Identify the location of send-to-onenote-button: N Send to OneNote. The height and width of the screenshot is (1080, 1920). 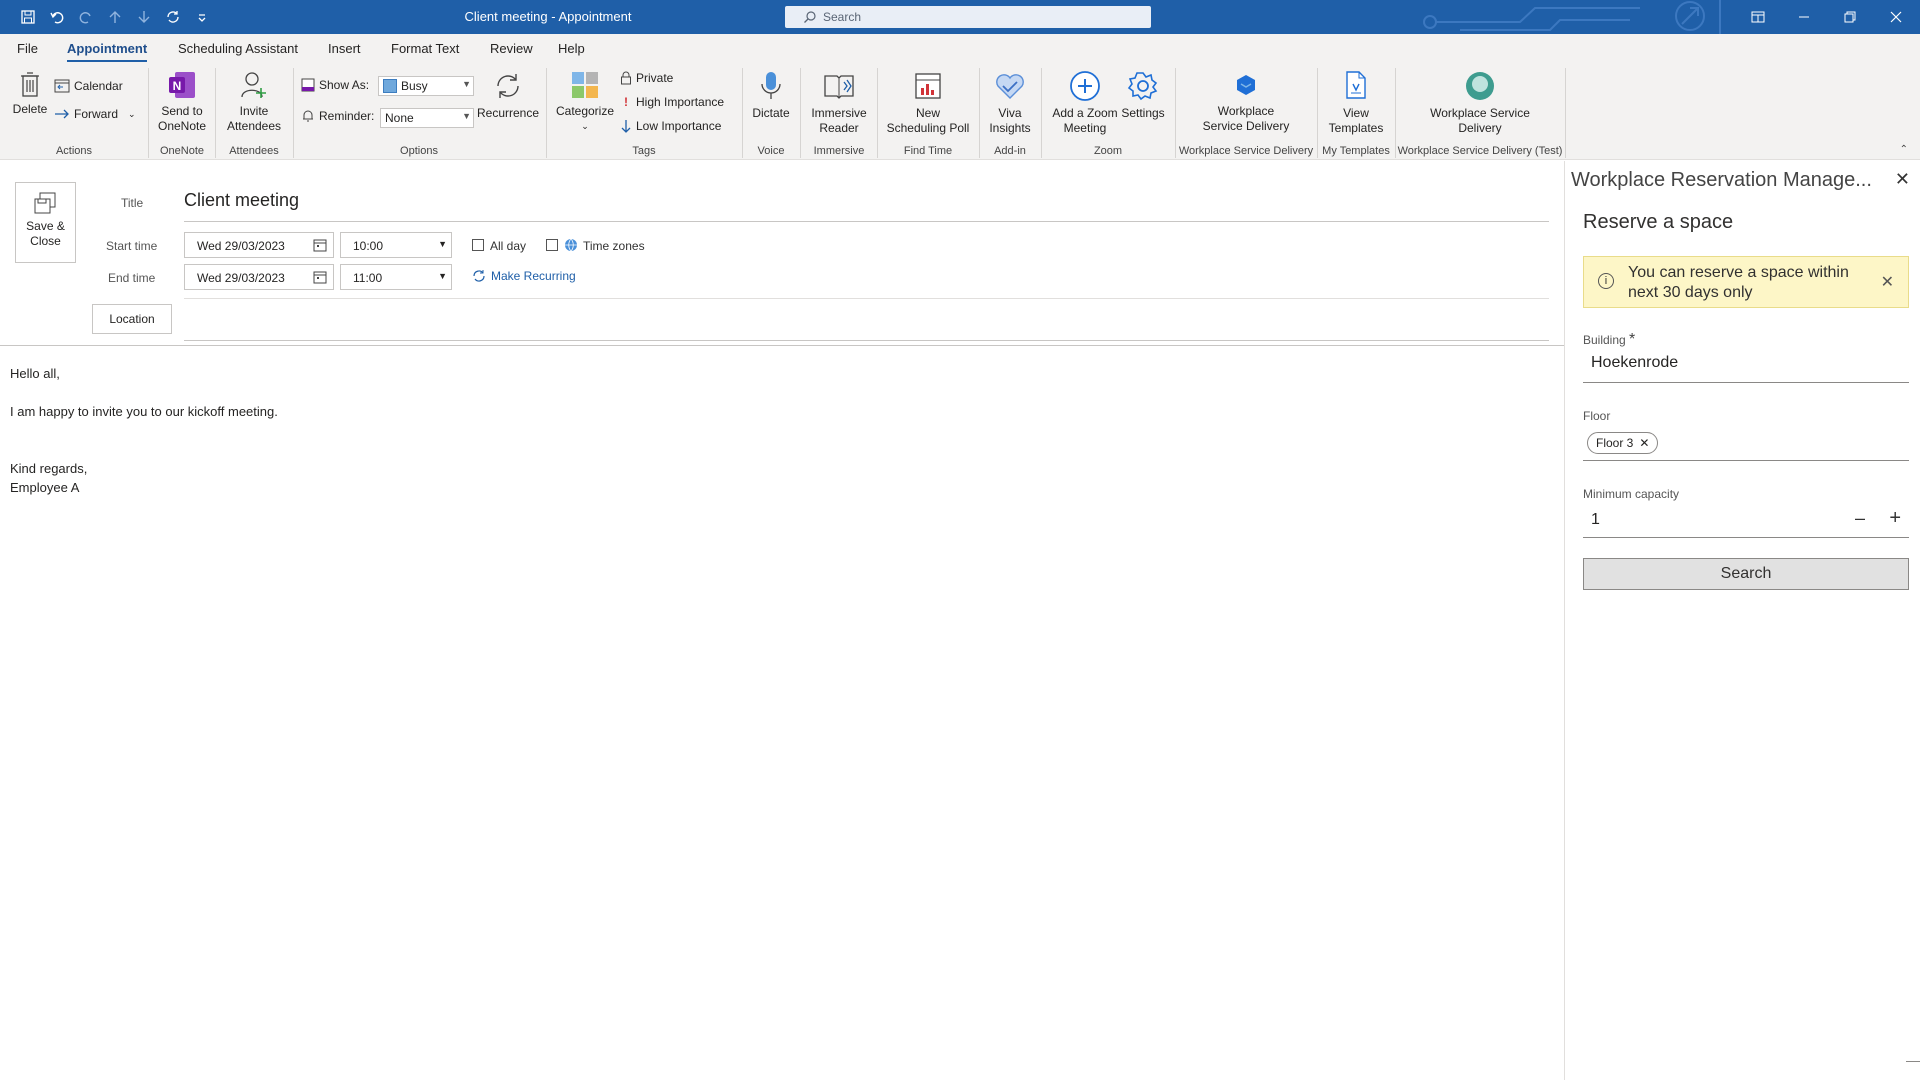
(182, 102).